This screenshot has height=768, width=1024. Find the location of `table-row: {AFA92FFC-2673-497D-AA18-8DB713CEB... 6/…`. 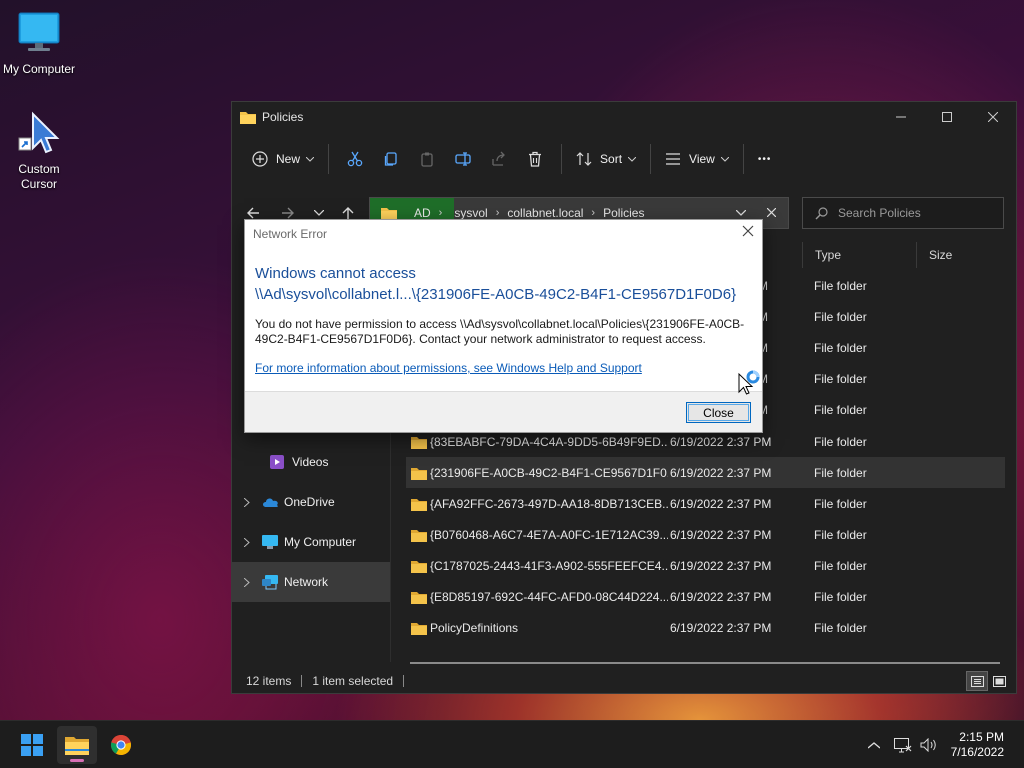

table-row: {AFA92FFC-2673-497D-AA18-8DB713CEB... 6/… is located at coordinates (705, 503).